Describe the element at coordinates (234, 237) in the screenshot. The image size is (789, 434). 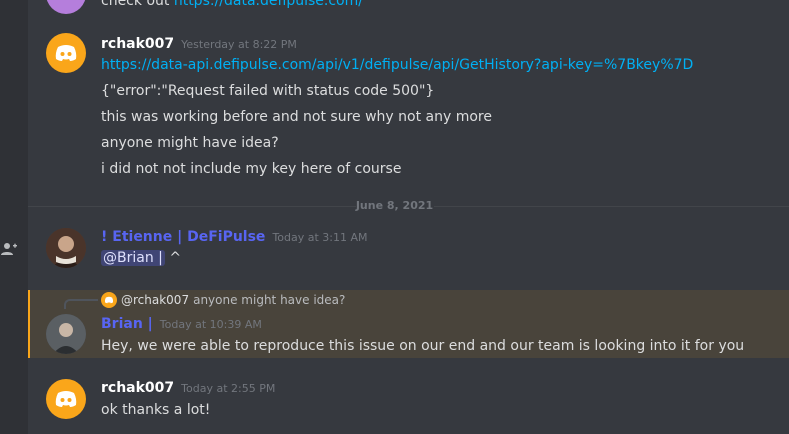
I see `username: ! Etienne | DeFiPulse Today at 3:11 AM` at that location.